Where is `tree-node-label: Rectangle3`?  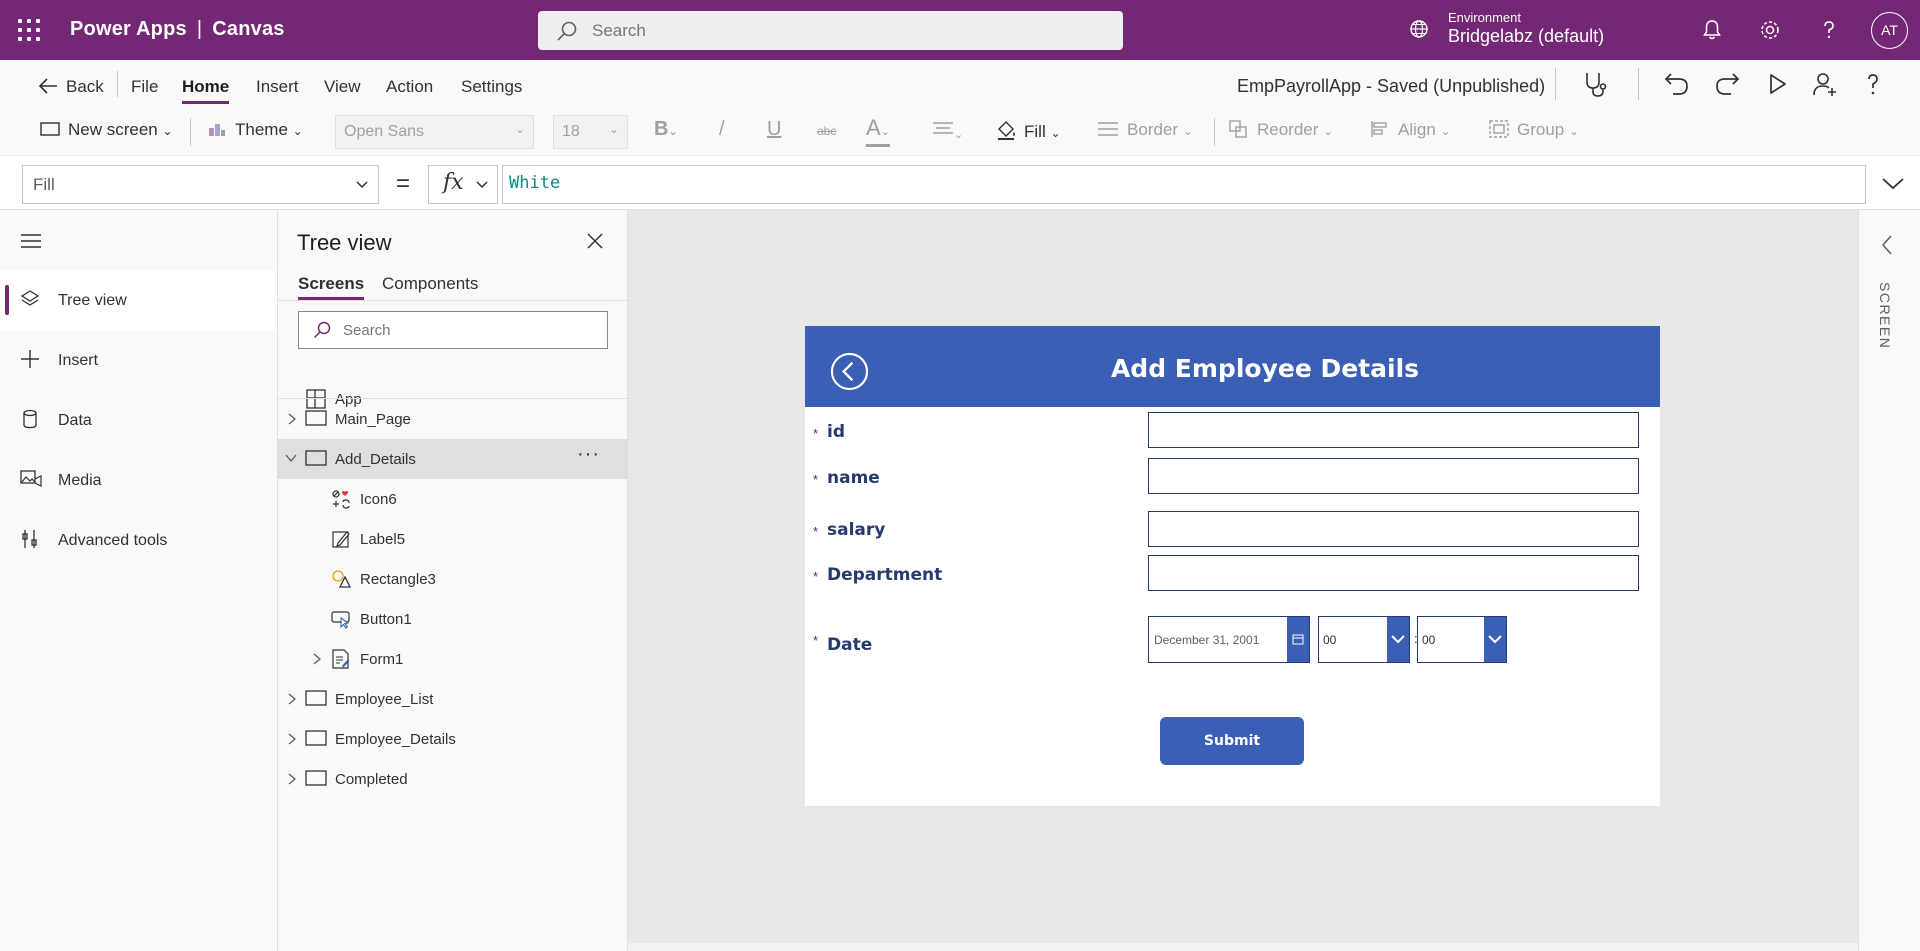
tree-node-label: Rectangle3 is located at coordinates (398, 579).